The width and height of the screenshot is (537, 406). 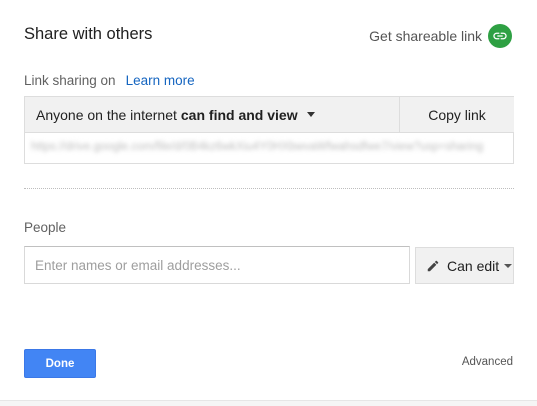 I want to click on access-level: can find and view, so click(x=239, y=114).